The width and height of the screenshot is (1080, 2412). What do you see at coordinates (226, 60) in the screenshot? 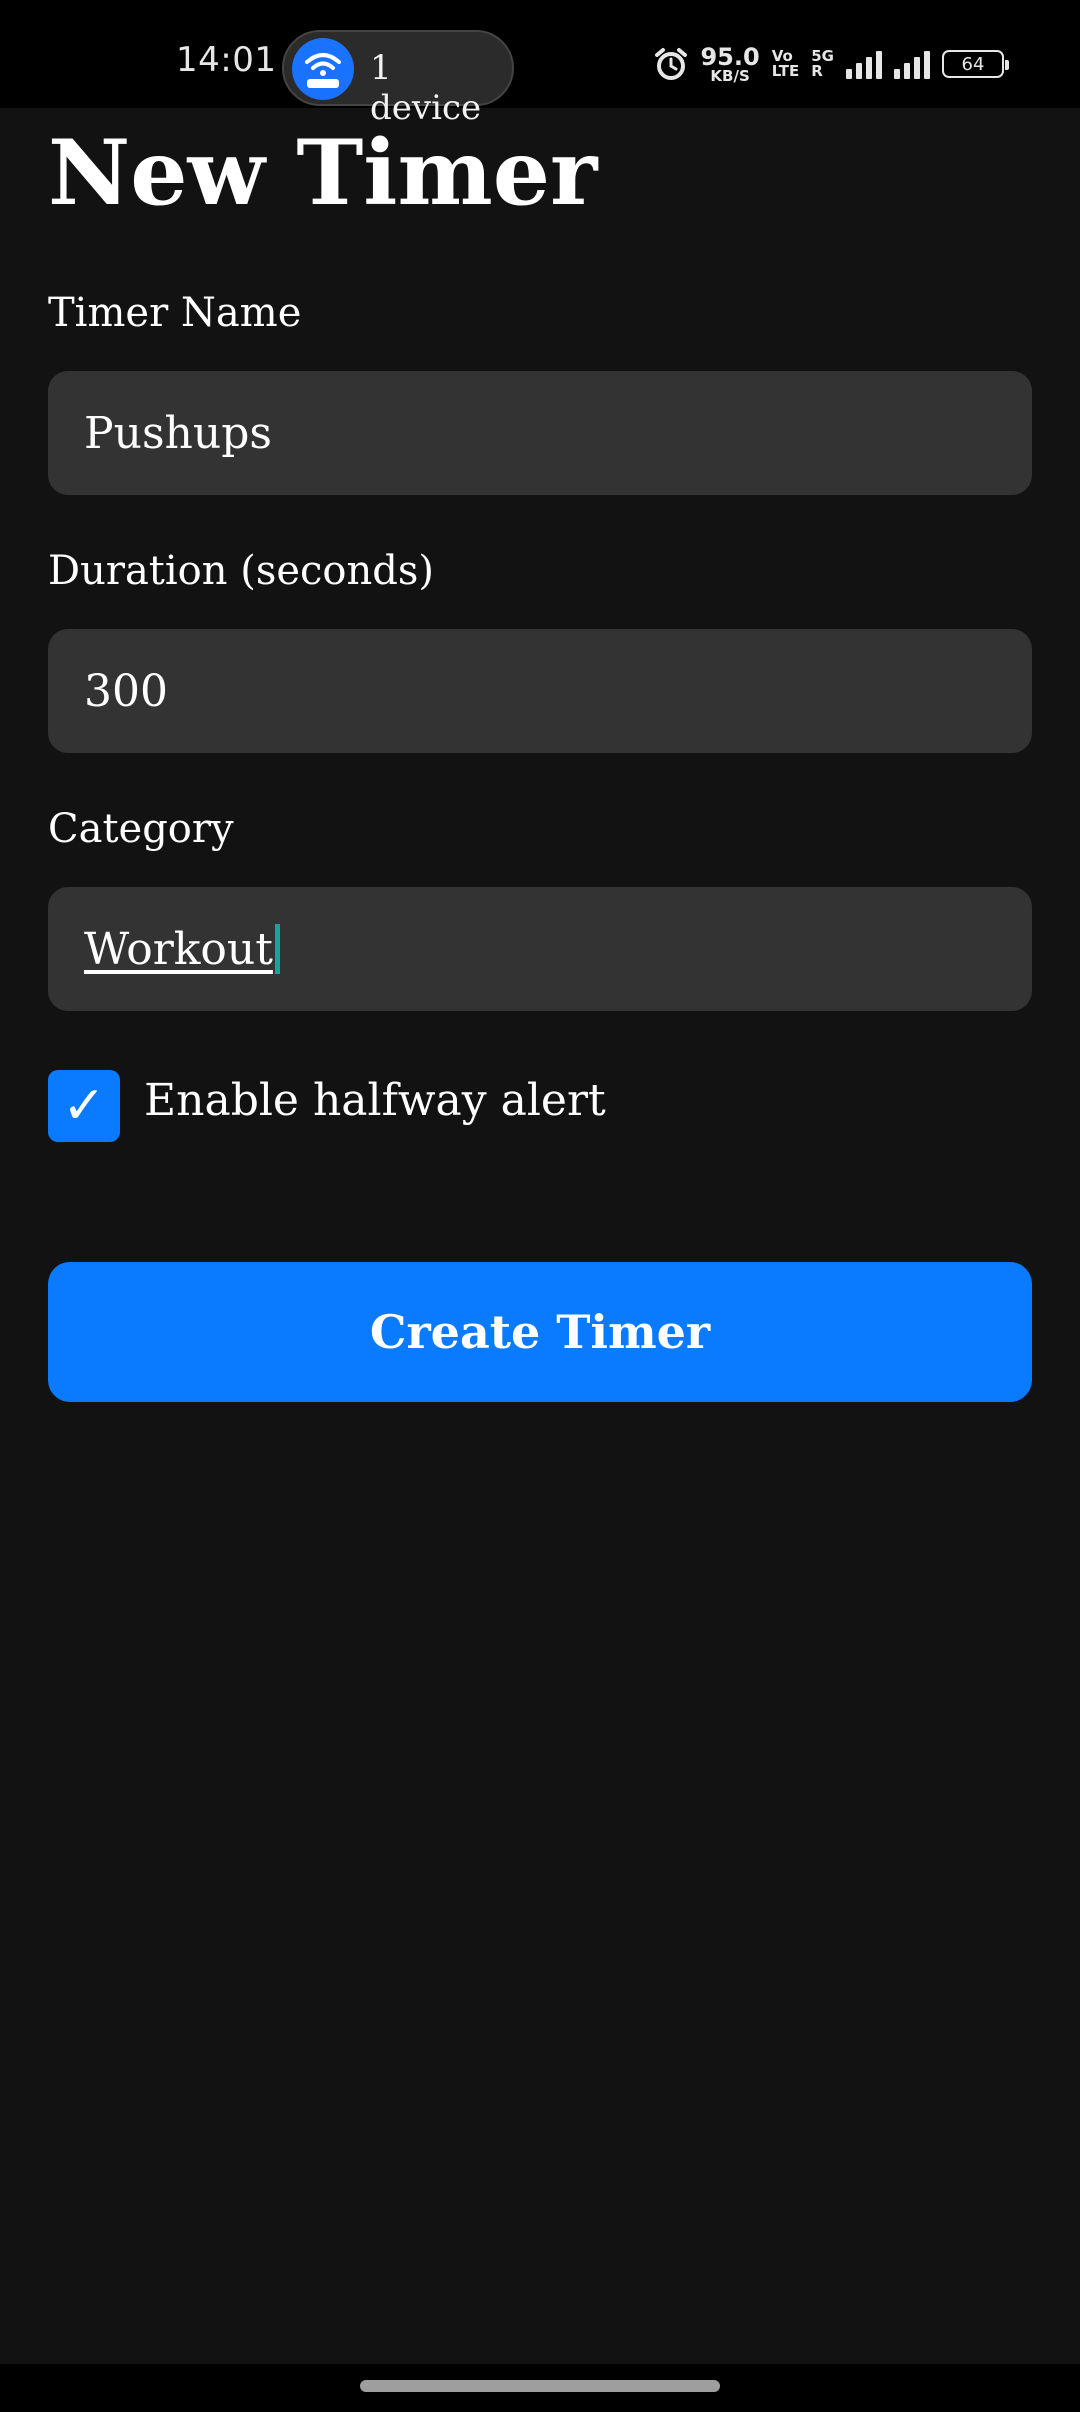
I see `status-time: 14:01` at bounding box center [226, 60].